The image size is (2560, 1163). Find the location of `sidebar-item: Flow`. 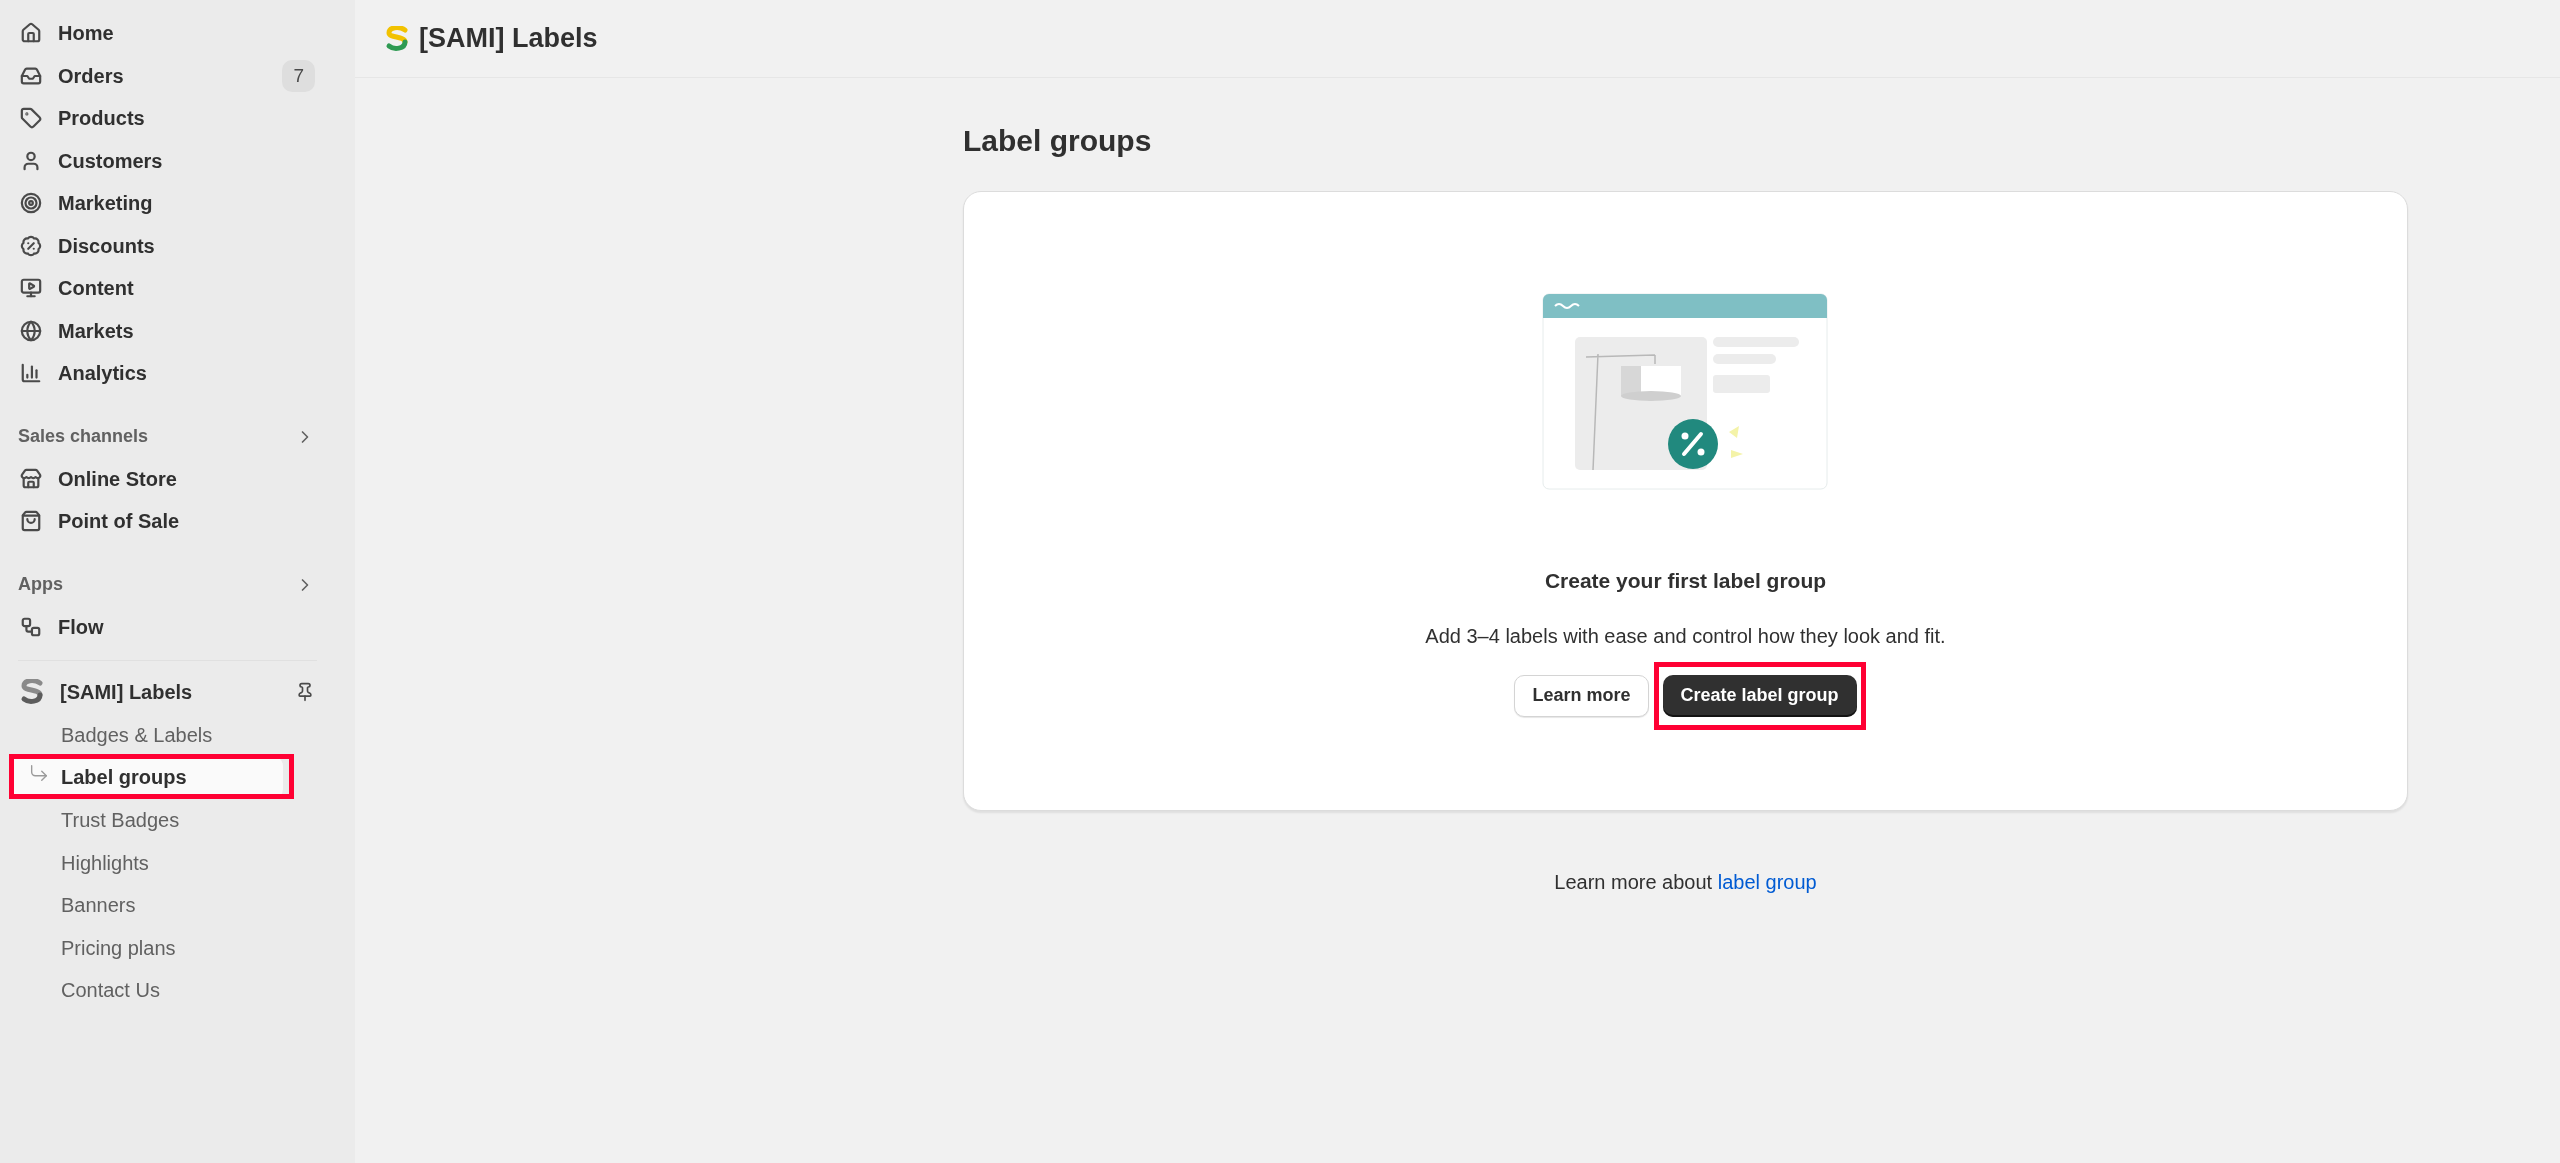

sidebar-item: Flow is located at coordinates (81, 626).